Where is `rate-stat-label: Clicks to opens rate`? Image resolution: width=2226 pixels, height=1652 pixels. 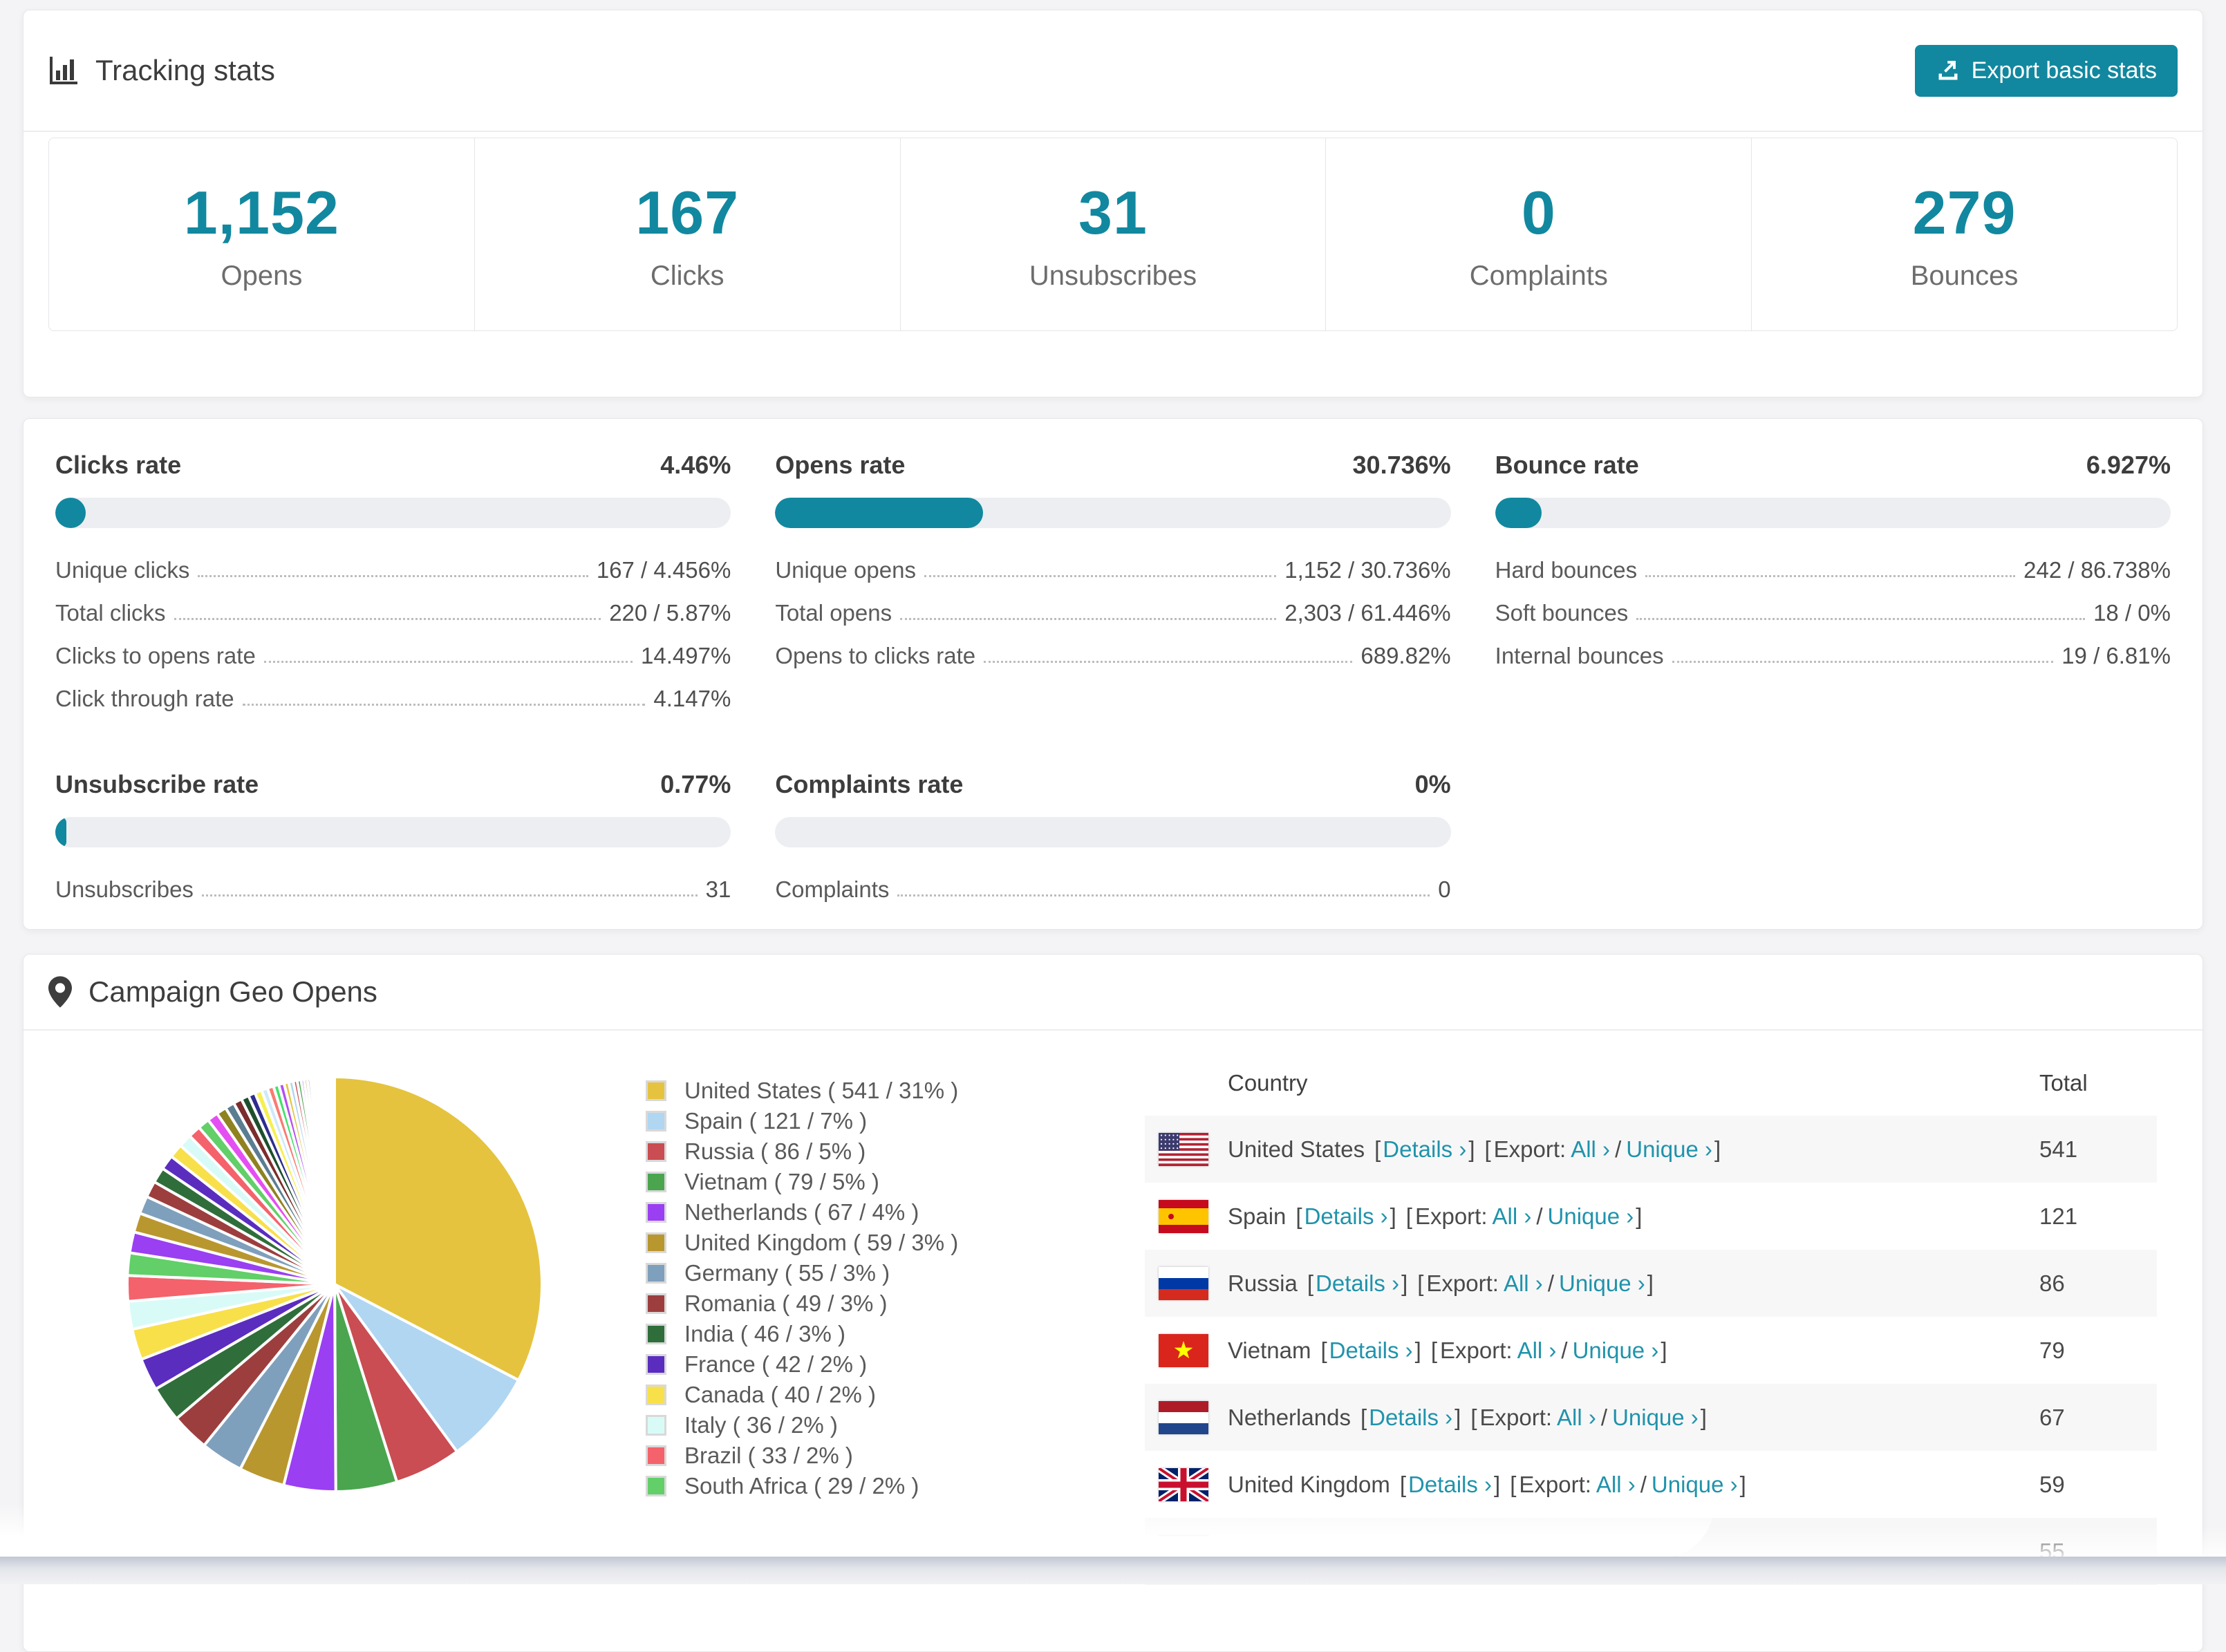 rate-stat-label: Clicks to opens rate is located at coordinates (155, 656).